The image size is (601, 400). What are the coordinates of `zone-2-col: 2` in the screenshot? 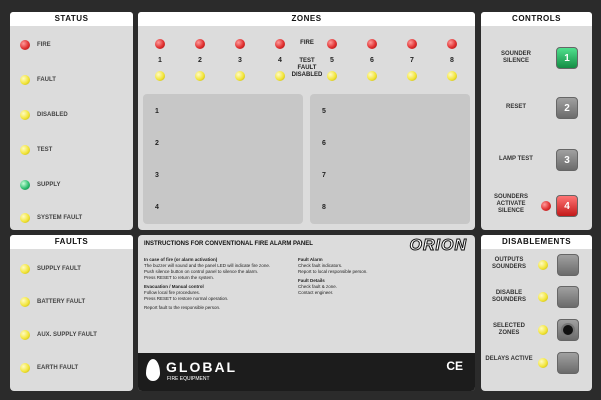 It's located at (200, 61).